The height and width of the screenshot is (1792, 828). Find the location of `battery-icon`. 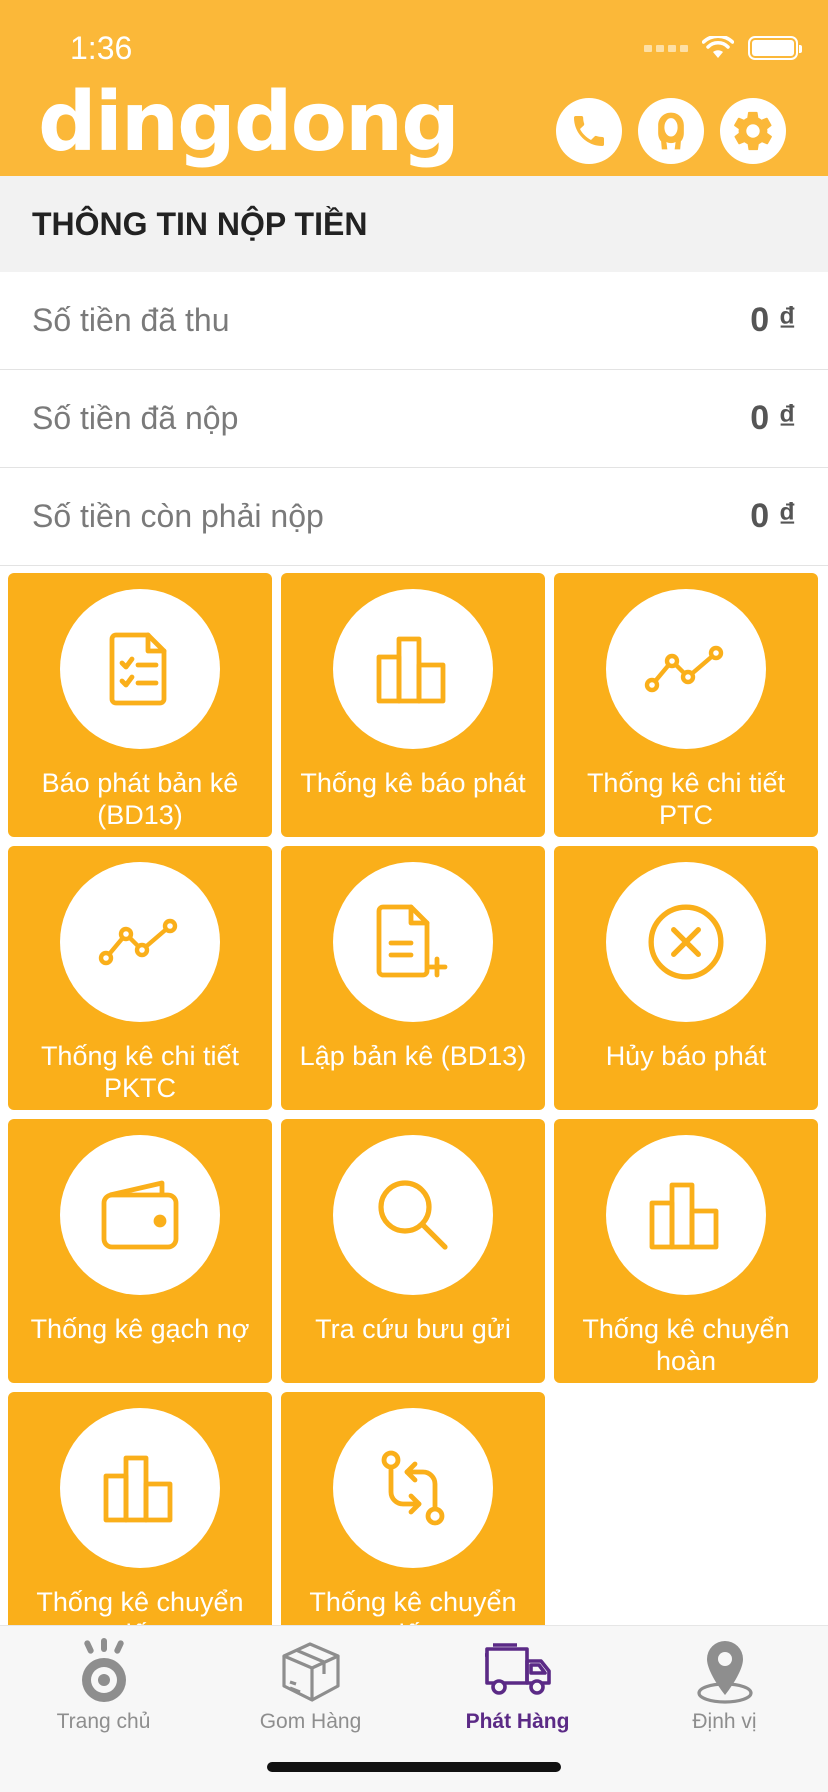

battery-icon is located at coordinates (775, 48).